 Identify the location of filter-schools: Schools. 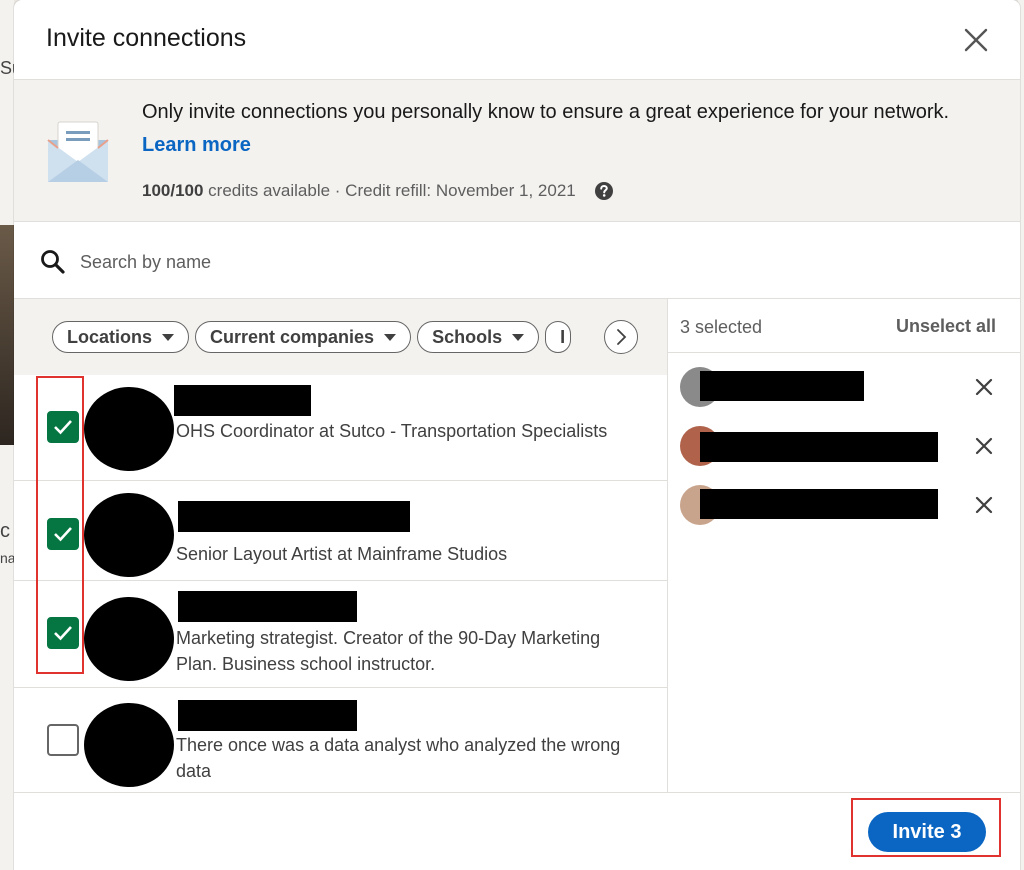
(478, 337).